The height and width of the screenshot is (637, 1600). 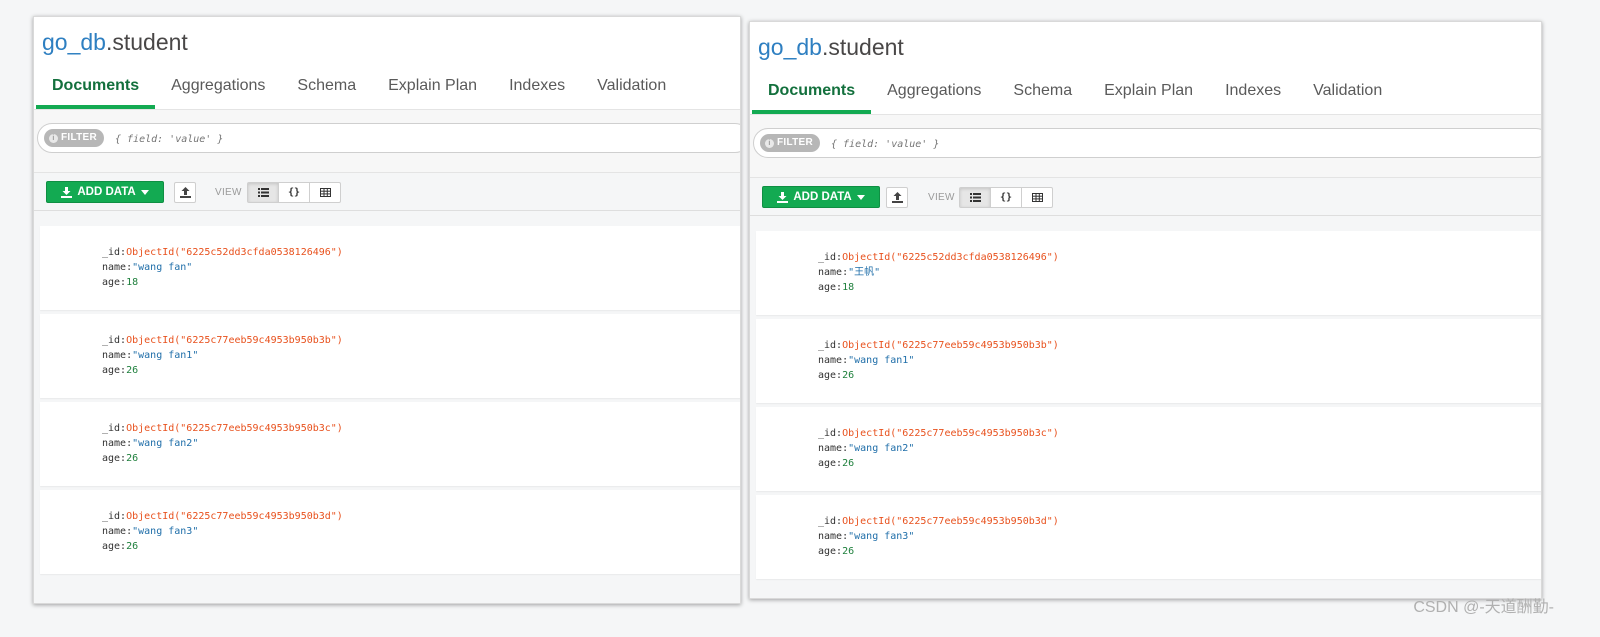 What do you see at coordinates (1145, 197) in the screenshot?
I see `documents-toolbar: ADD DATA VIEW {}` at bounding box center [1145, 197].